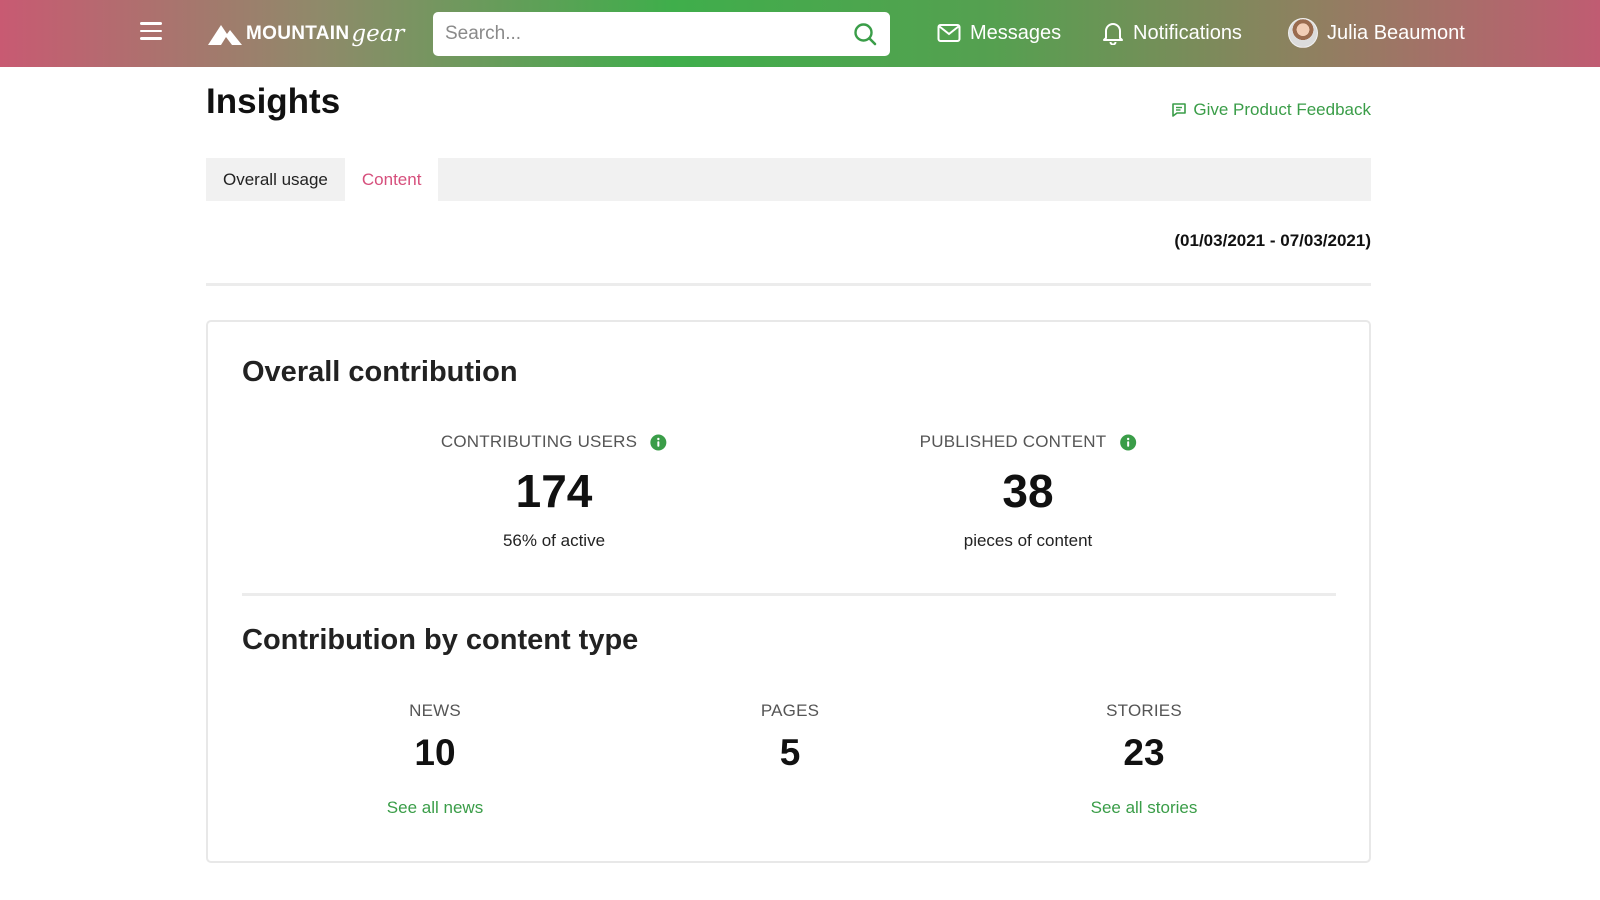  What do you see at coordinates (1028, 540) in the screenshot?
I see `published-content-sub: pieces of content` at bounding box center [1028, 540].